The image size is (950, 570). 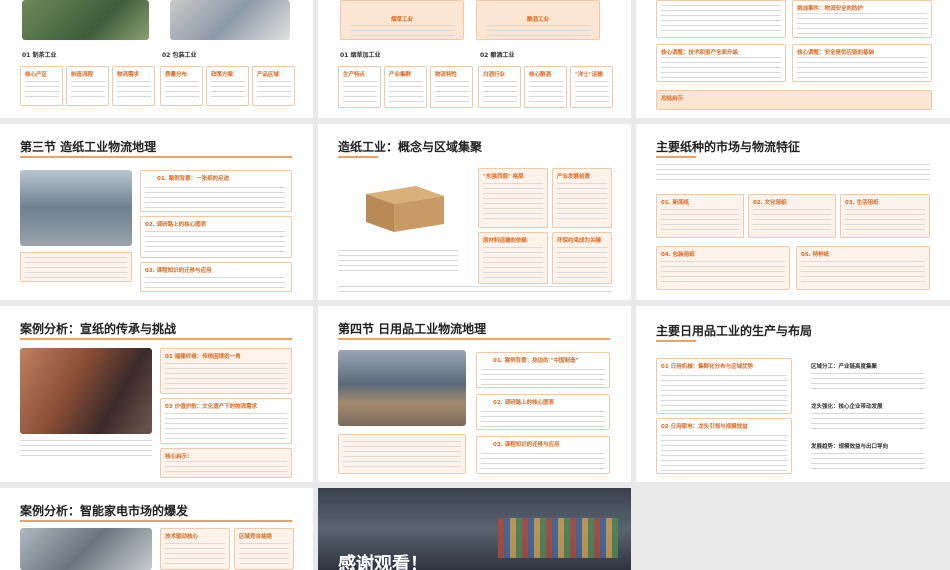 I want to click on paper-type-card: 02. 文化用纸, so click(x=792, y=216).